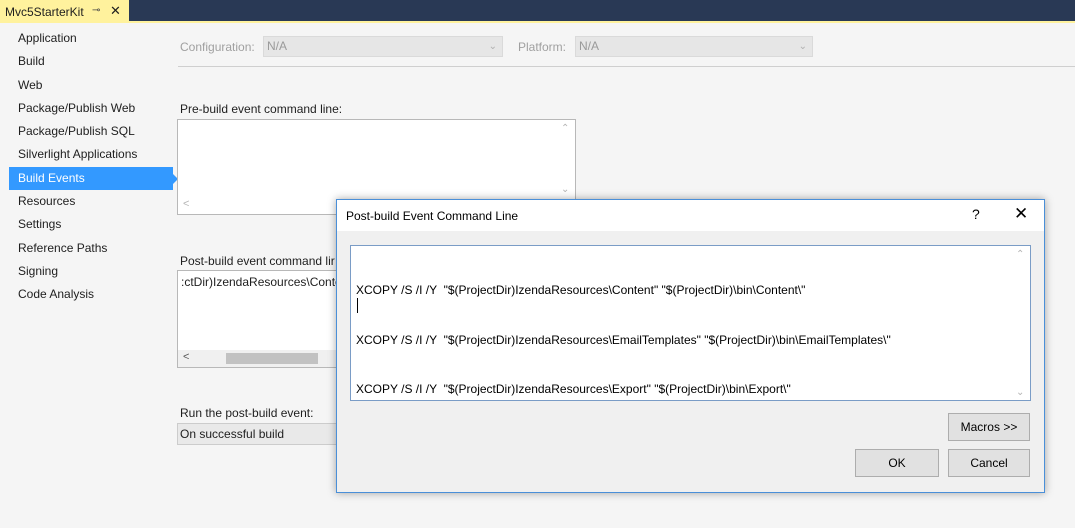  Describe the element at coordinates (84, 271) in the screenshot. I see `nav-item-signing: Signing` at that location.